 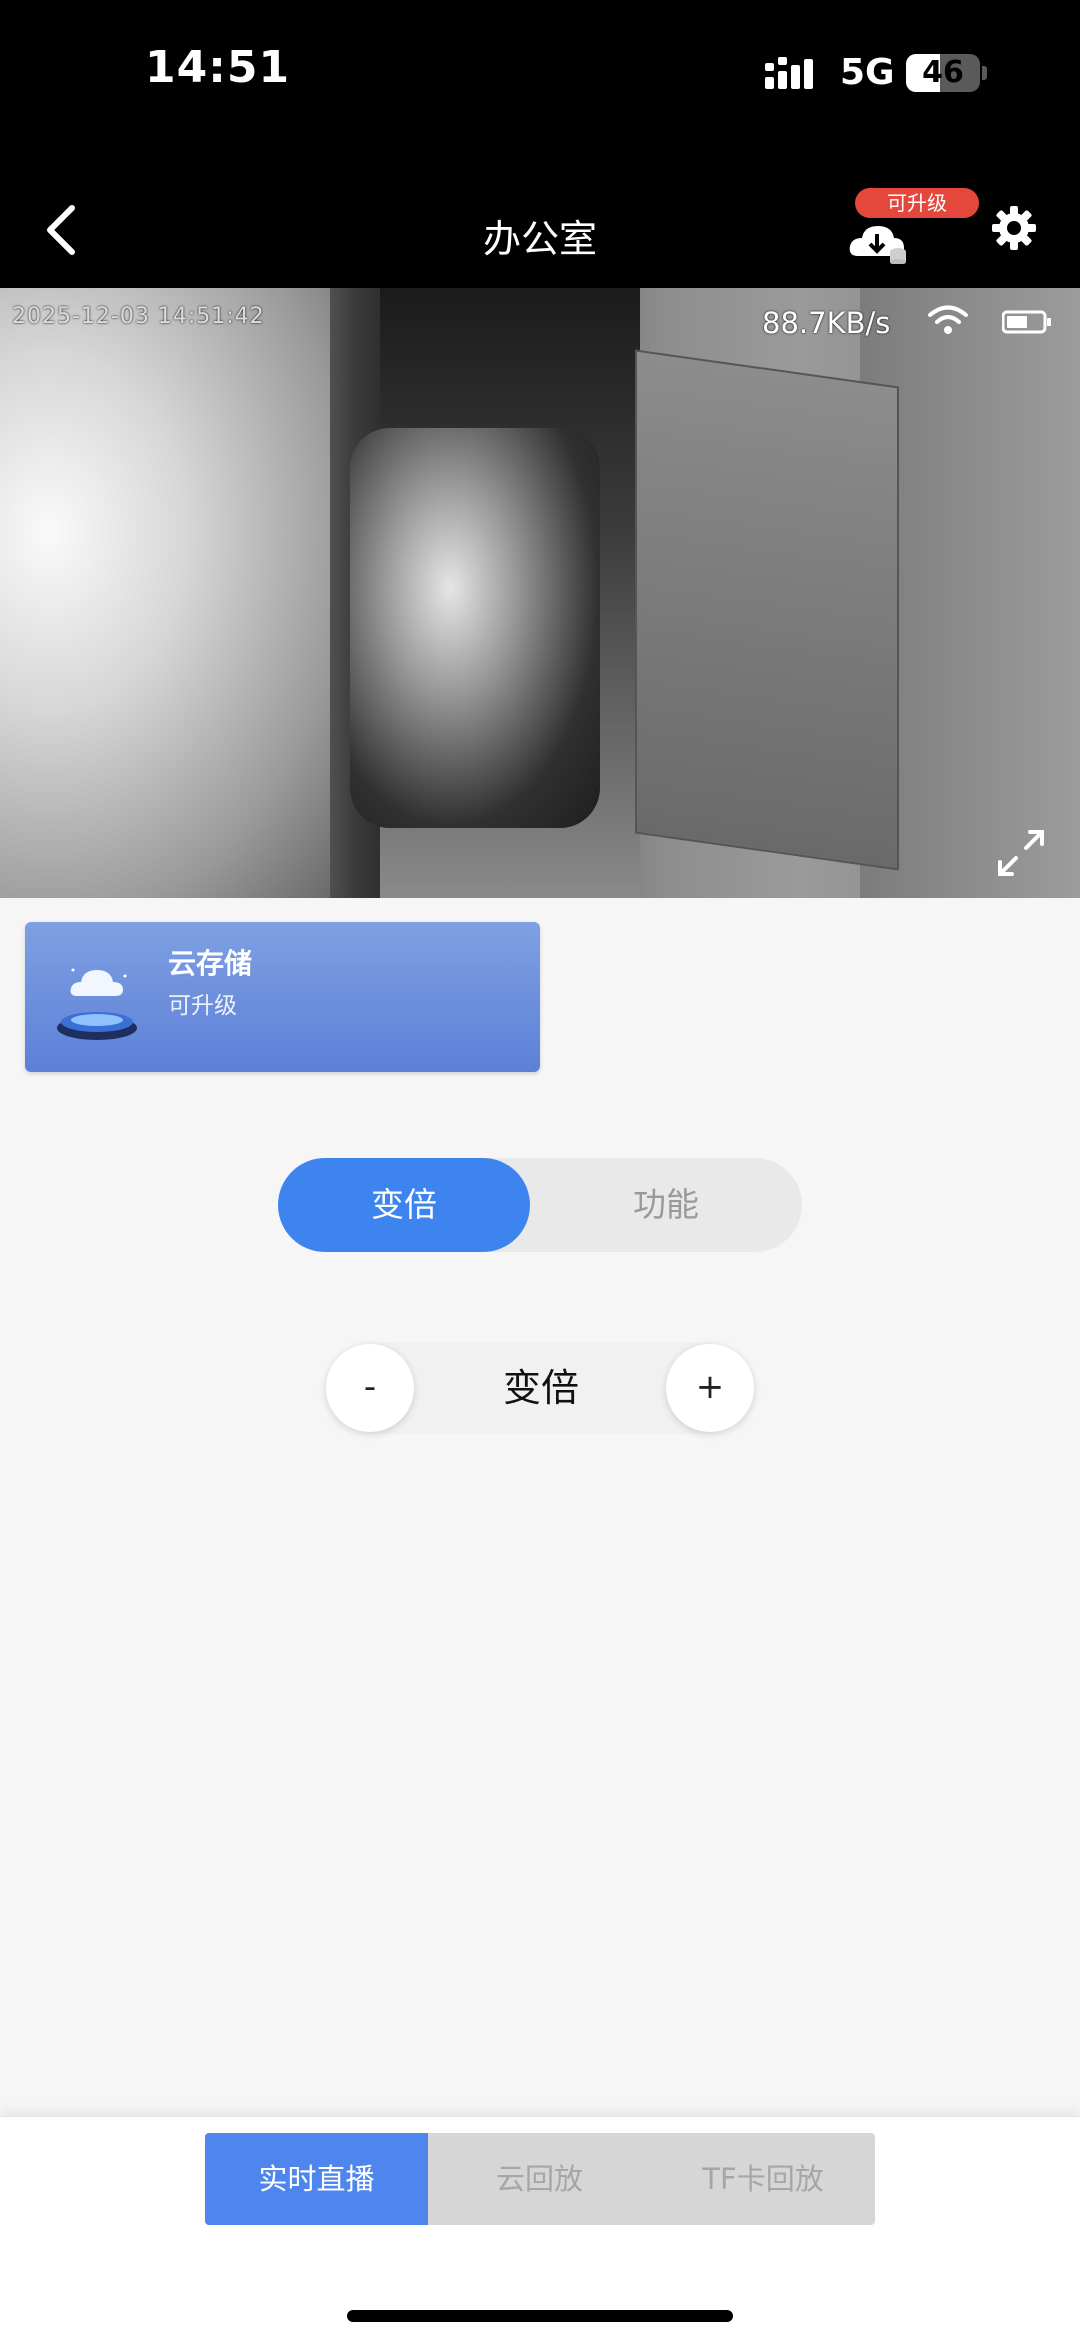 What do you see at coordinates (767, 610) in the screenshot?
I see `video-cabinet` at bounding box center [767, 610].